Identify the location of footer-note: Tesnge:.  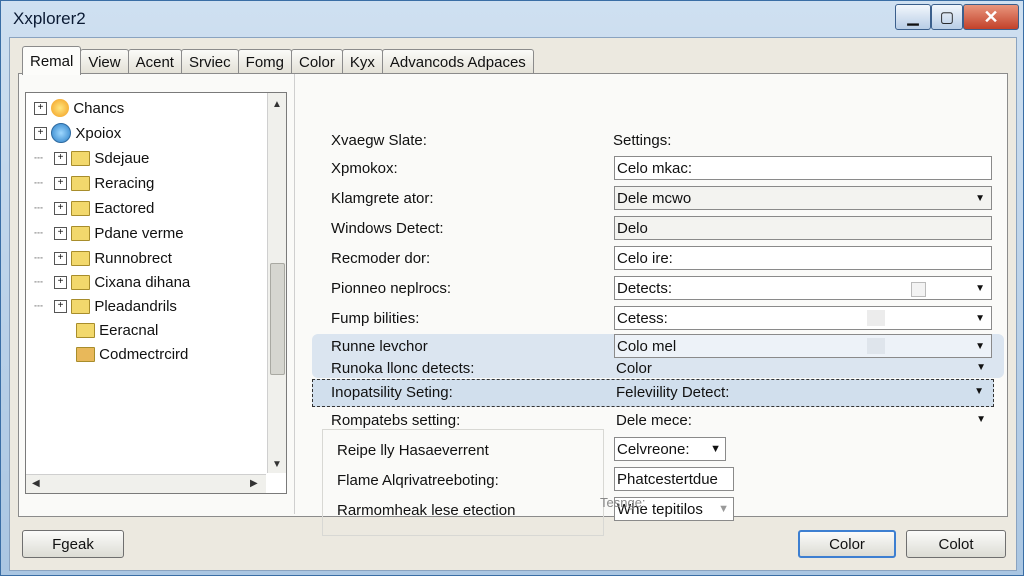
(623, 502).